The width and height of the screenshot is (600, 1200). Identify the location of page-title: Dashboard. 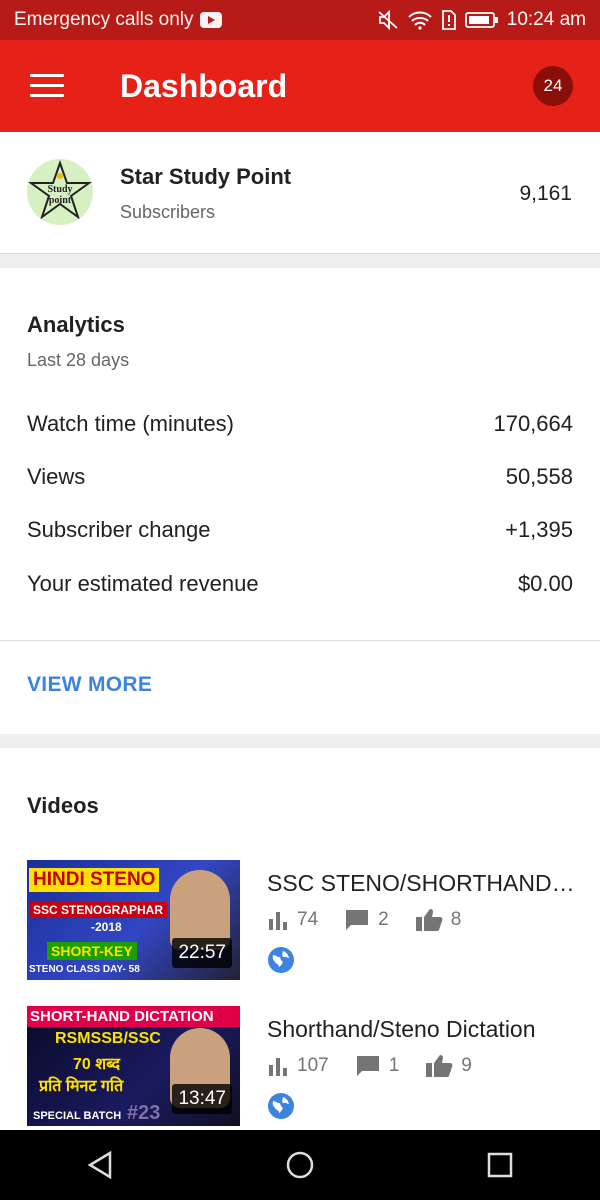
(204, 86).